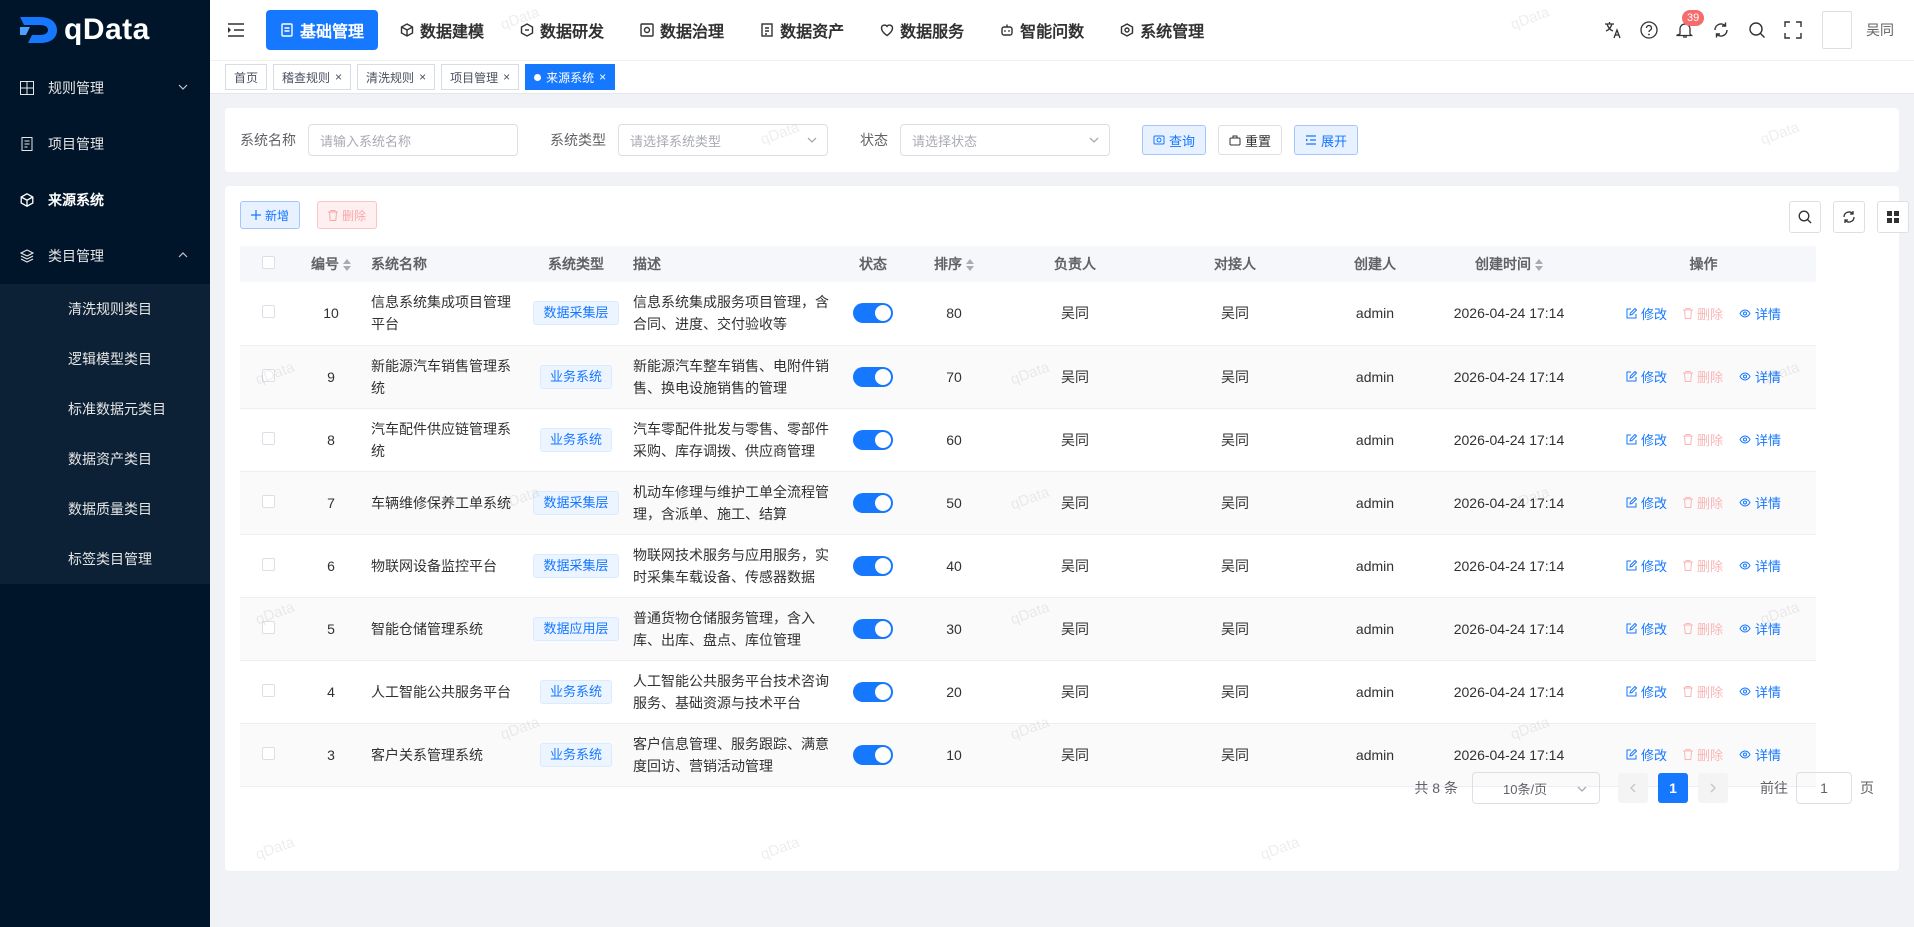 This screenshot has width=1914, height=927. I want to click on sidebar-subitem: 逻辑模型类目, so click(105, 359).